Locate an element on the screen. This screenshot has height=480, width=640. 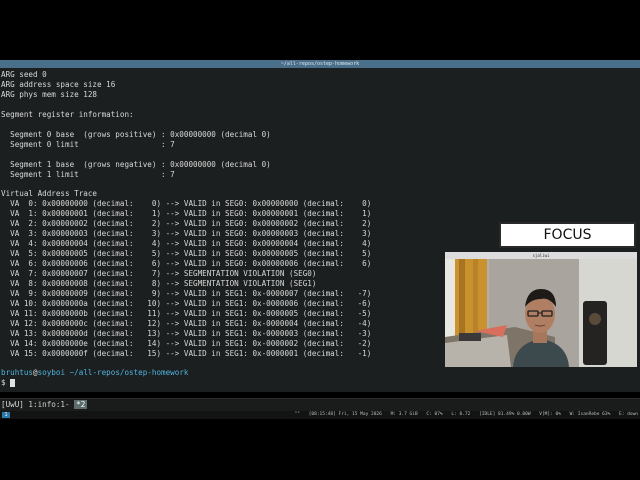
prompt-path: ~/all-repos/ostep-homework is located at coordinates (127, 372).